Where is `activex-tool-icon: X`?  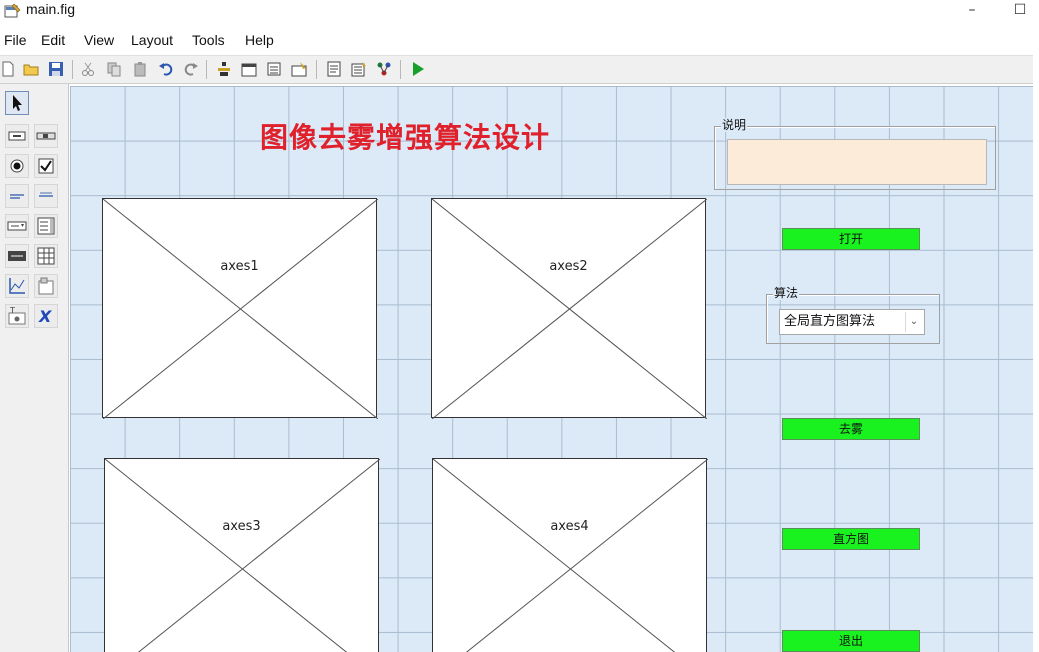 activex-tool-icon: X is located at coordinates (46, 316).